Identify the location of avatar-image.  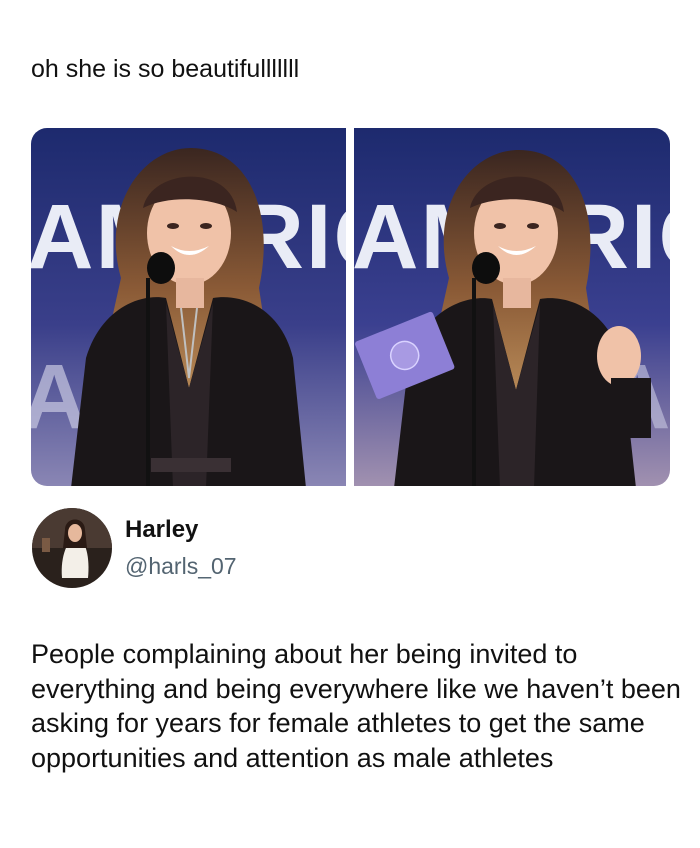
(72, 548).